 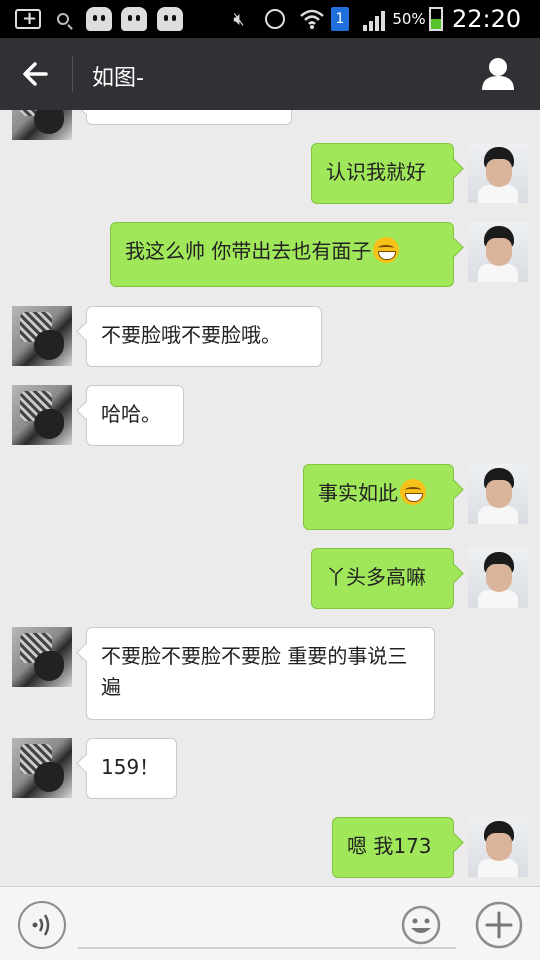 What do you see at coordinates (63, 19) in the screenshot?
I see `search-notification-icon` at bounding box center [63, 19].